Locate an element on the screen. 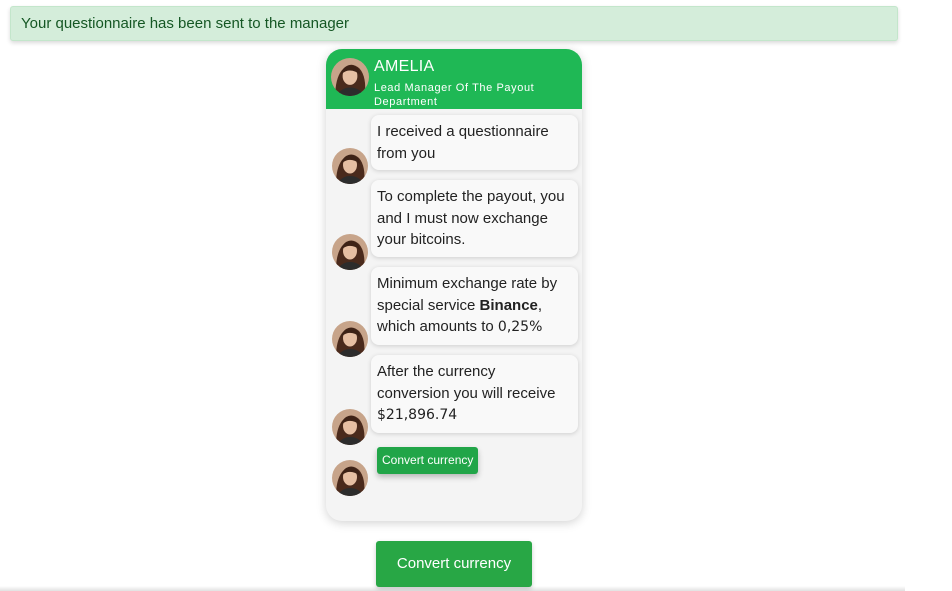  convert-currency-inline-button: Convert currency is located at coordinates (428, 460).